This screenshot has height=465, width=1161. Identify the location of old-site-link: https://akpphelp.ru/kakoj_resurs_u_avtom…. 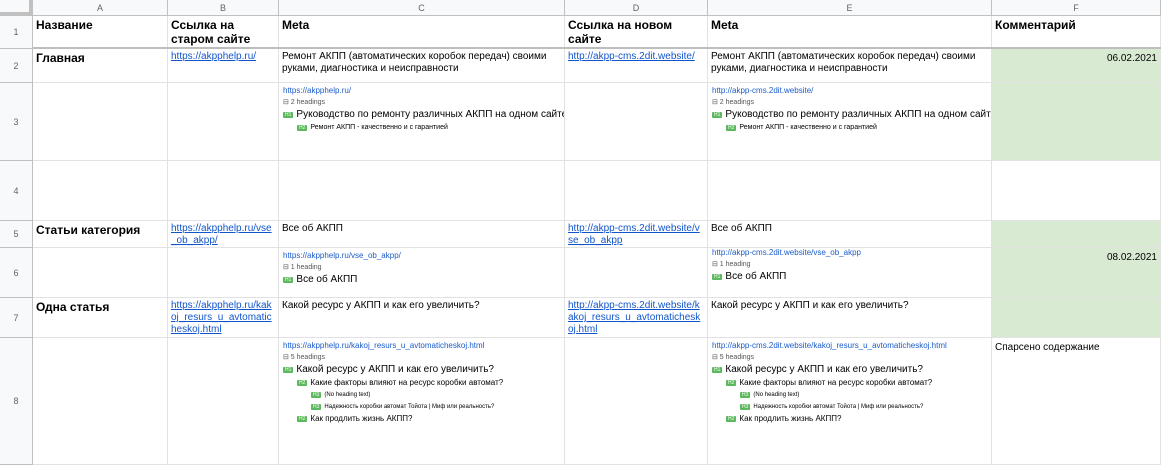
(221, 317).